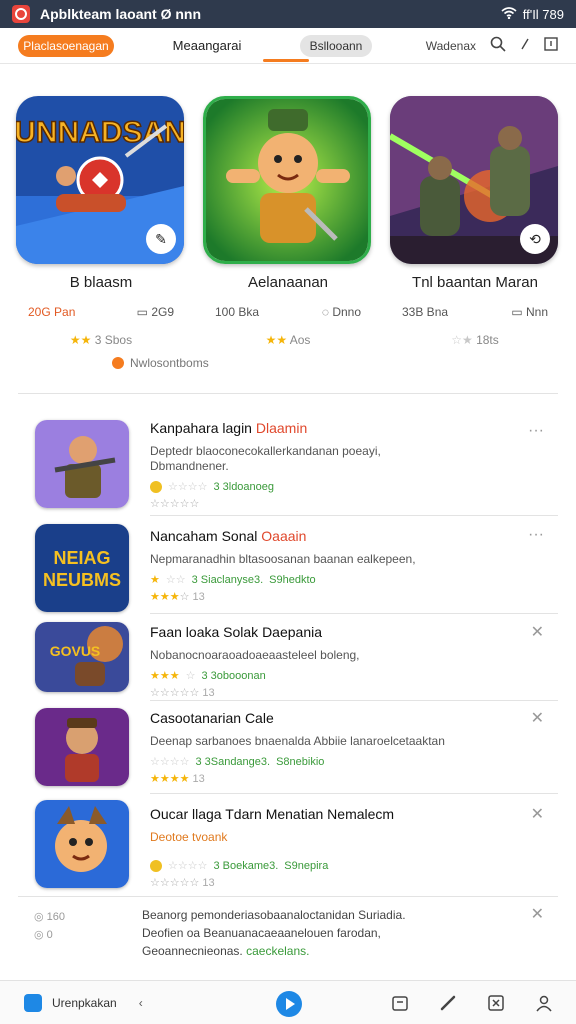 The image size is (576, 1024). What do you see at coordinates (229, 428) in the screenshot?
I see `list-item-title: Kanpahara lagin Dlaamin` at bounding box center [229, 428].